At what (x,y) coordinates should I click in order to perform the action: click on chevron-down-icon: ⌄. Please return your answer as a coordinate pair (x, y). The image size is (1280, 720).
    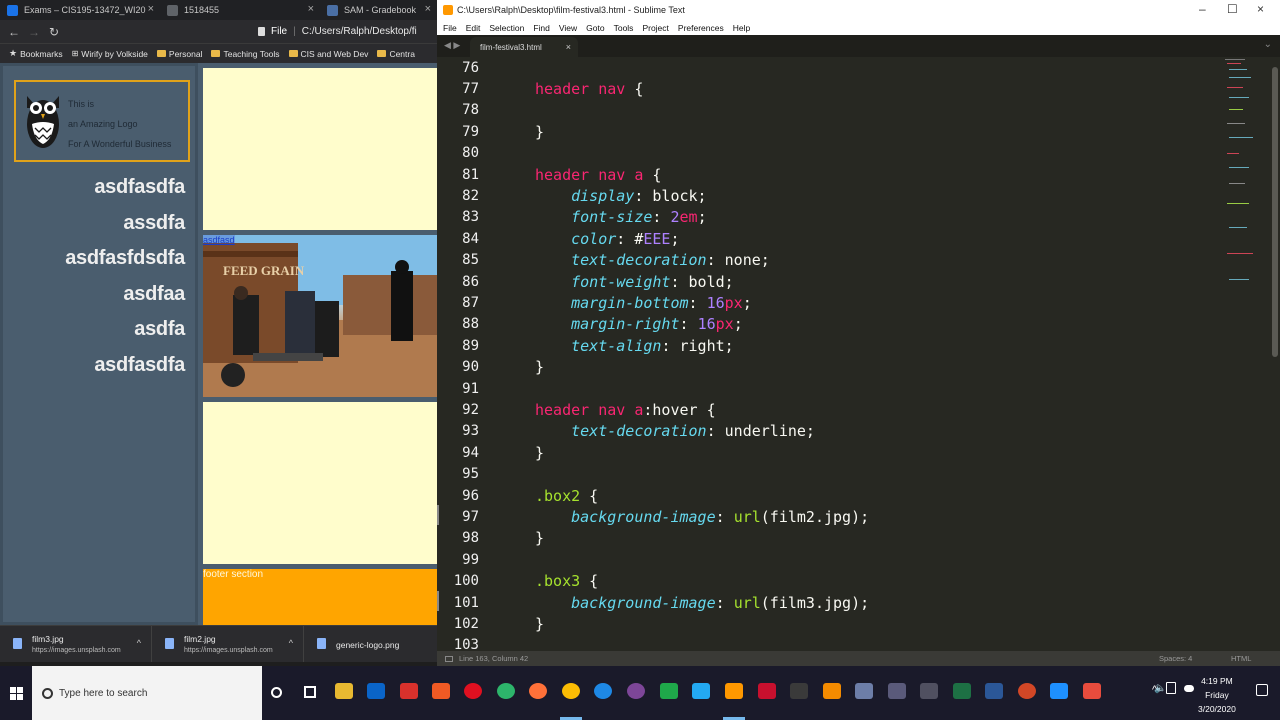
    Looking at the image, I should click on (1268, 44).